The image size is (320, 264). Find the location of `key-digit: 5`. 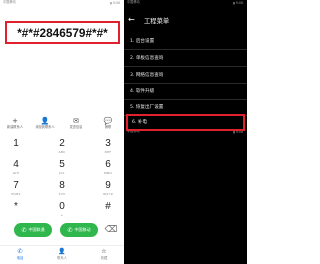

key-digit: 5 is located at coordinates (62, 164).